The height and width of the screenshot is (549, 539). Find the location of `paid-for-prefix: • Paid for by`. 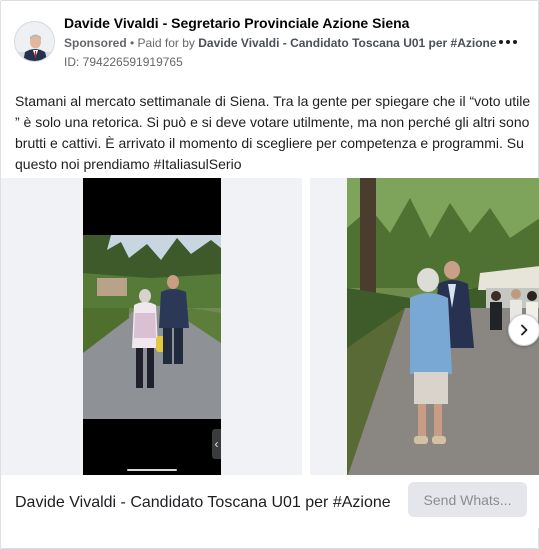

paid-for-prefix: • Paid for by is located at coordinates (162, 43).